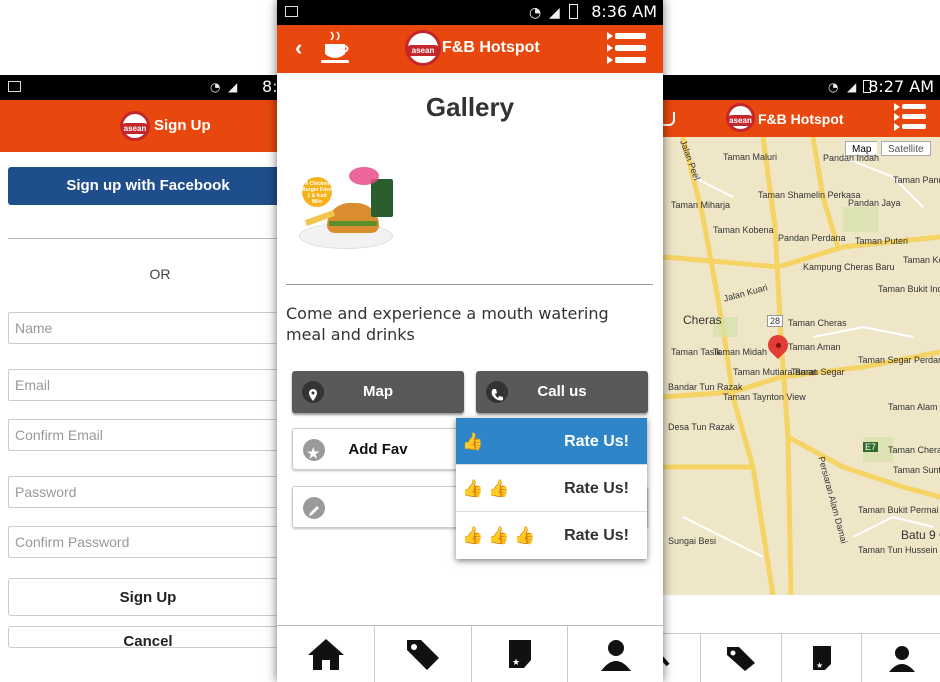 The width and height of the screenshot is (940, 682). What do you see at coordinates (818, 372) in the screenshot?
I see `map-label: Taman Segar` at bounding box center [818, 372].